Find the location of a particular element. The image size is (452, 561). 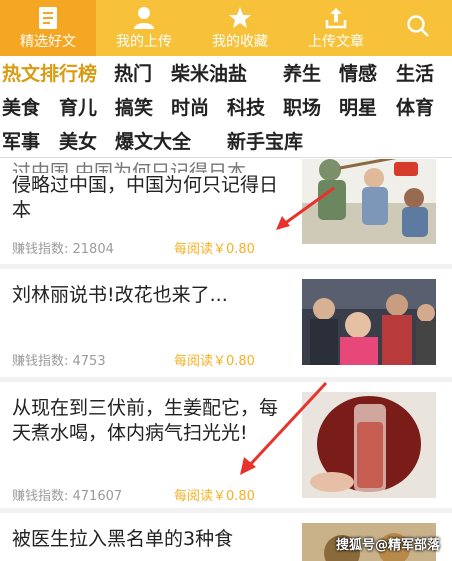

search-icon is located at coordinates (418, 26).